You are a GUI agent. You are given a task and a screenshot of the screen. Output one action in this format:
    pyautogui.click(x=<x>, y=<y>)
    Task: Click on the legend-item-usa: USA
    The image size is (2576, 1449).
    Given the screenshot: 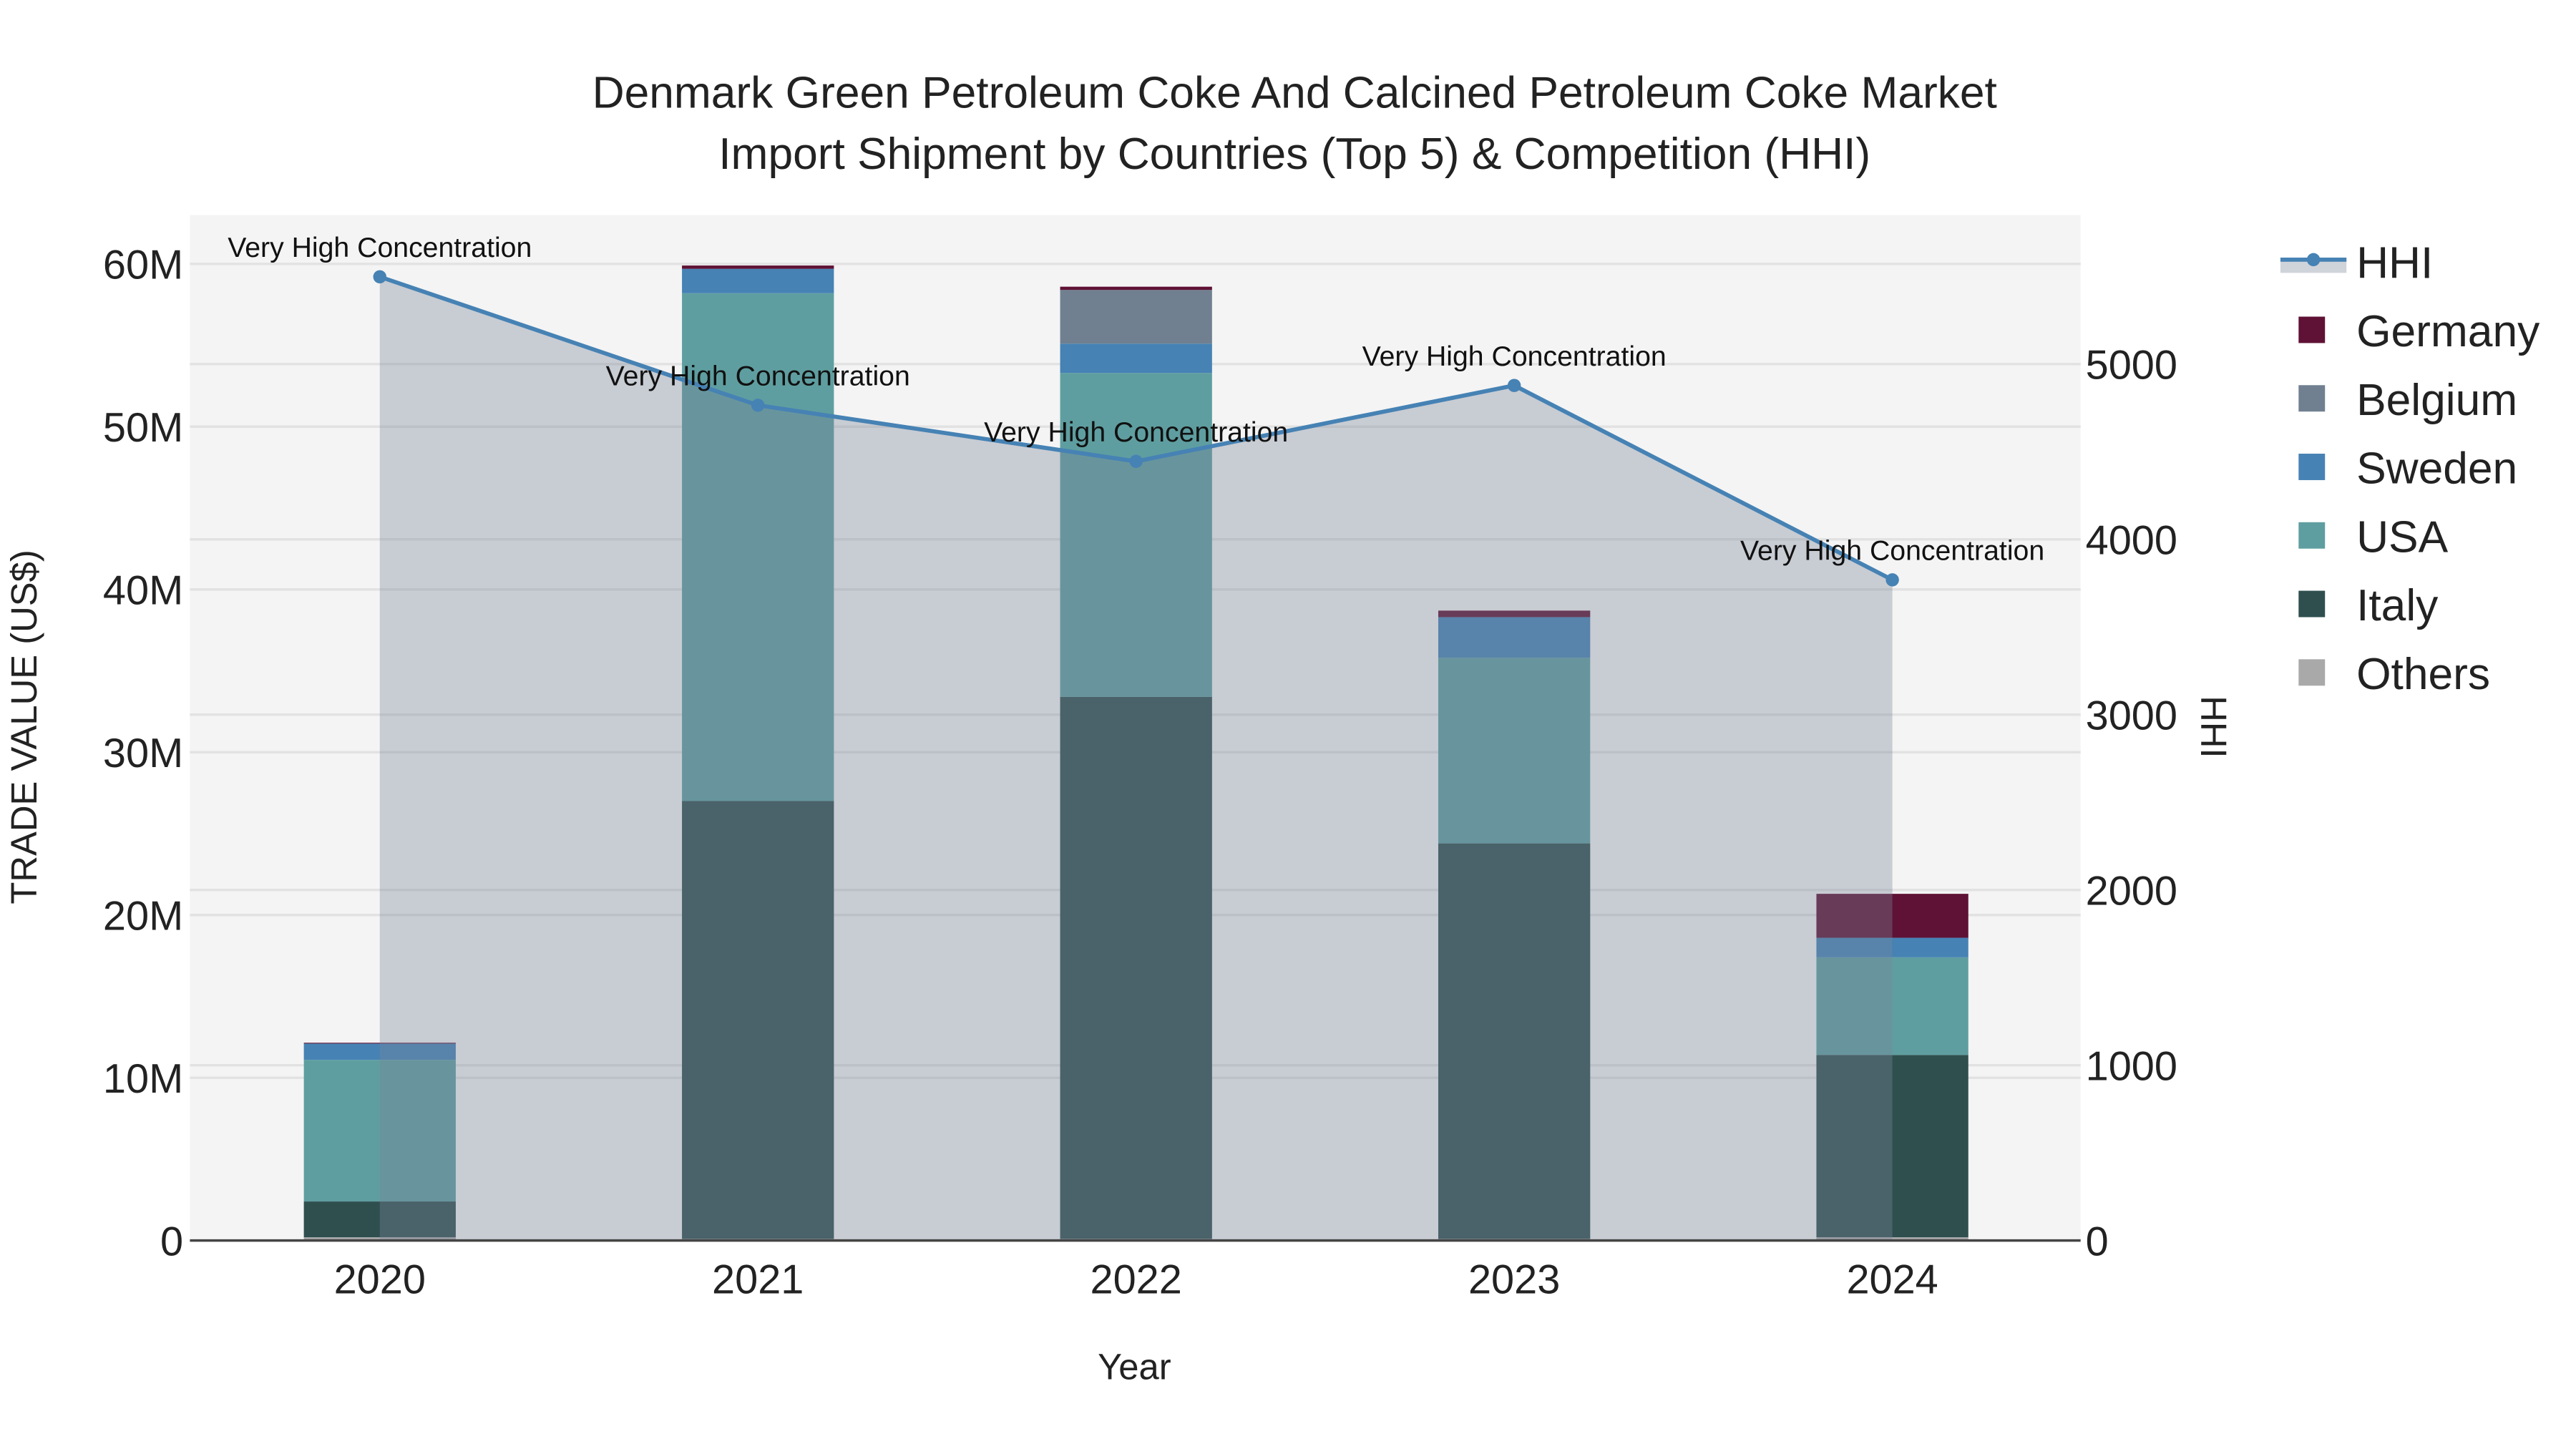 What is the action you would take?
    pyautogui.click(x=2373, y=537)
    